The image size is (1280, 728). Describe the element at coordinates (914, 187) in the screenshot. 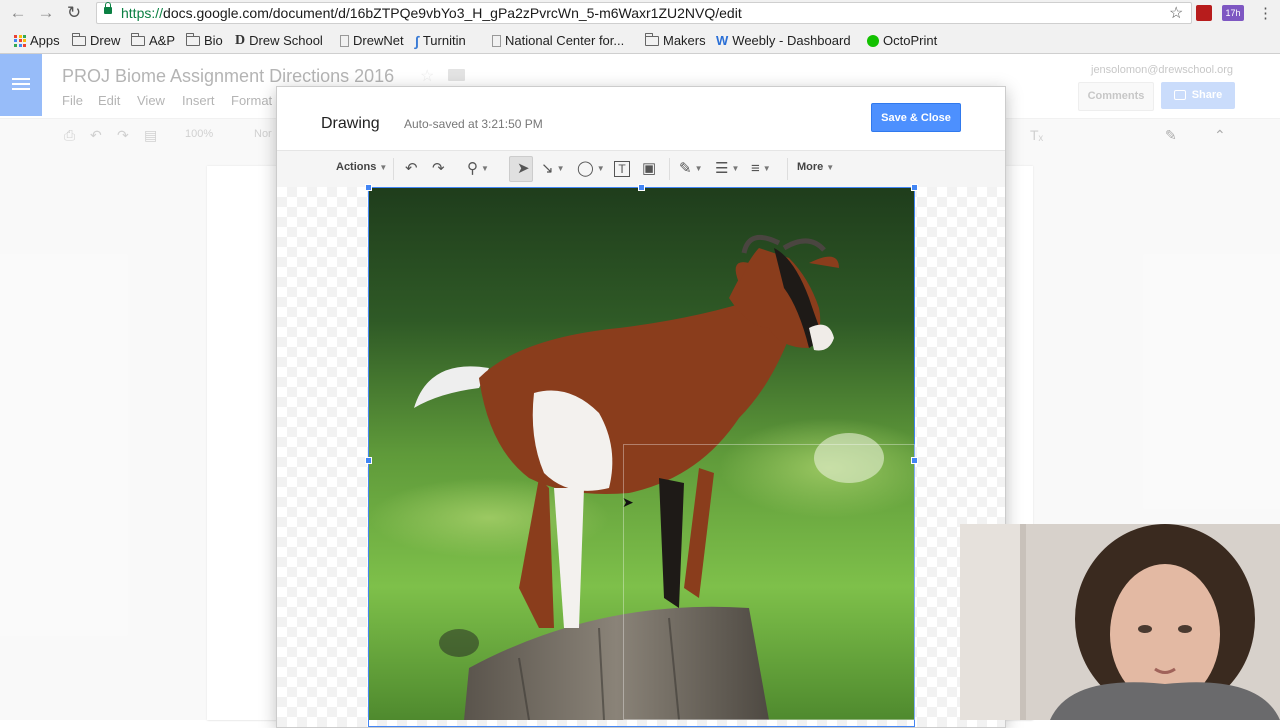

I see `resize-handle-top-right` at that location.